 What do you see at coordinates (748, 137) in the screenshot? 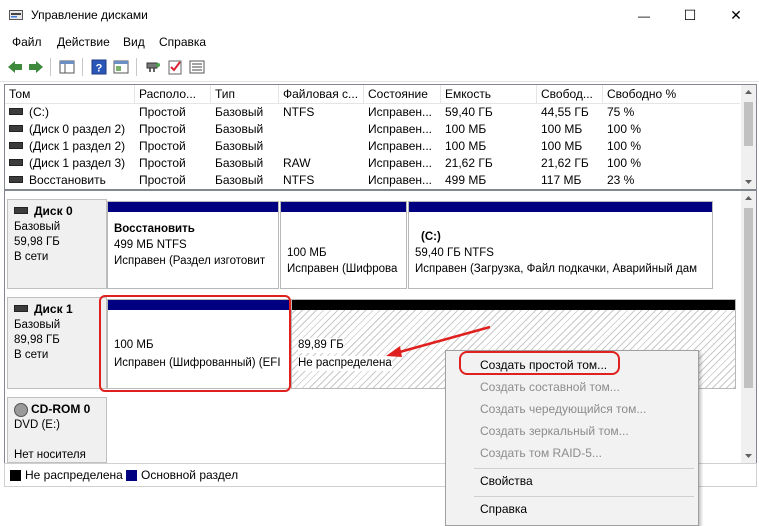
I see `volume-list-scrollbar` at bounding box center [748, 137].